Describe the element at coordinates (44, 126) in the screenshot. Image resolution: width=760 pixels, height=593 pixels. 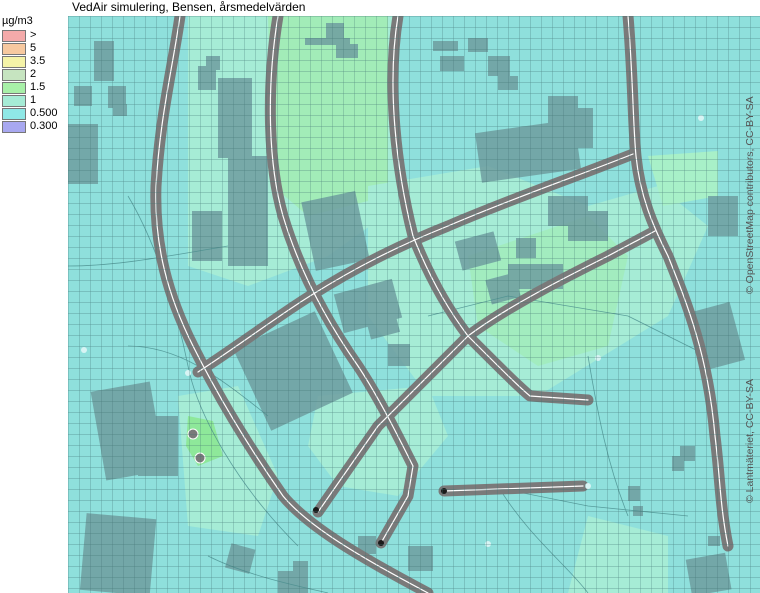
I see `legend-label: 0.300` at that location.